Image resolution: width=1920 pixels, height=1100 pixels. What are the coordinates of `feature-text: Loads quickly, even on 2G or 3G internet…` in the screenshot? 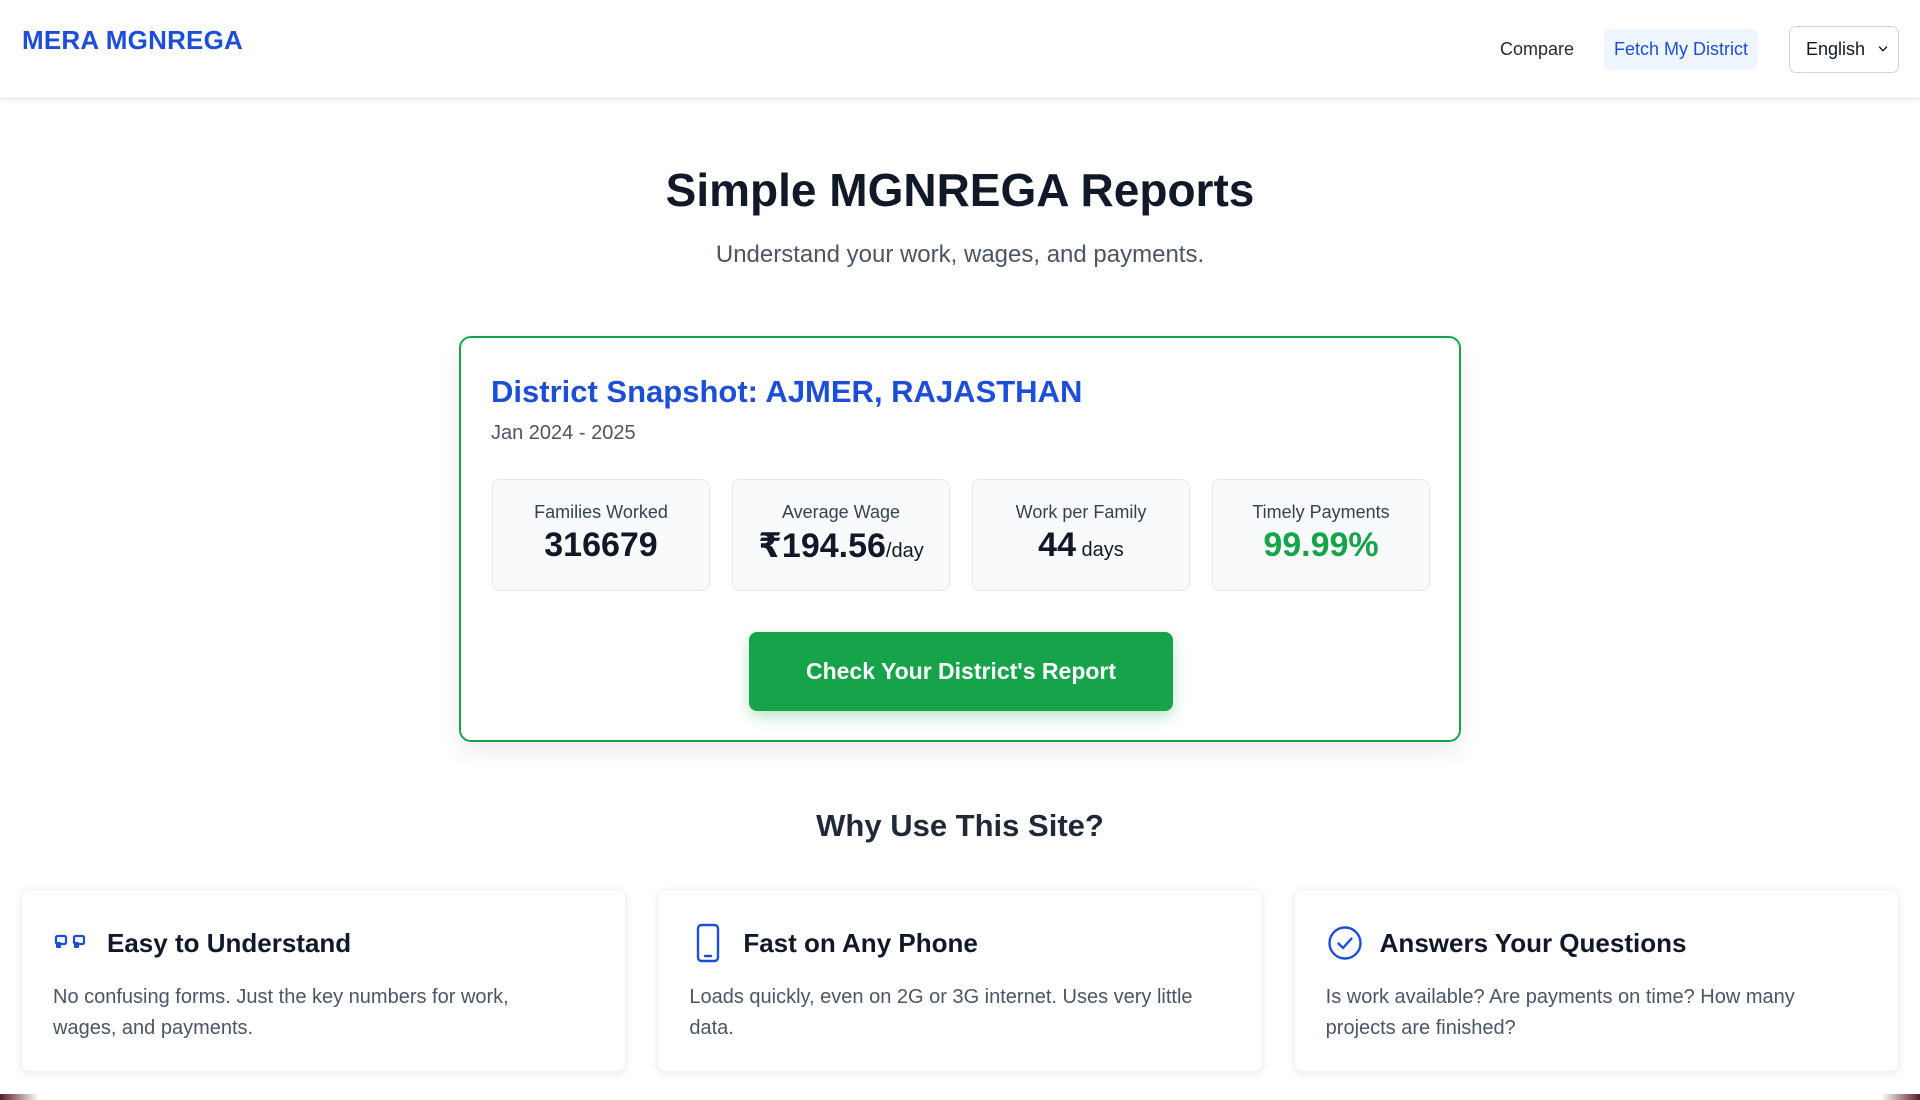 It's located at (941, 1012).